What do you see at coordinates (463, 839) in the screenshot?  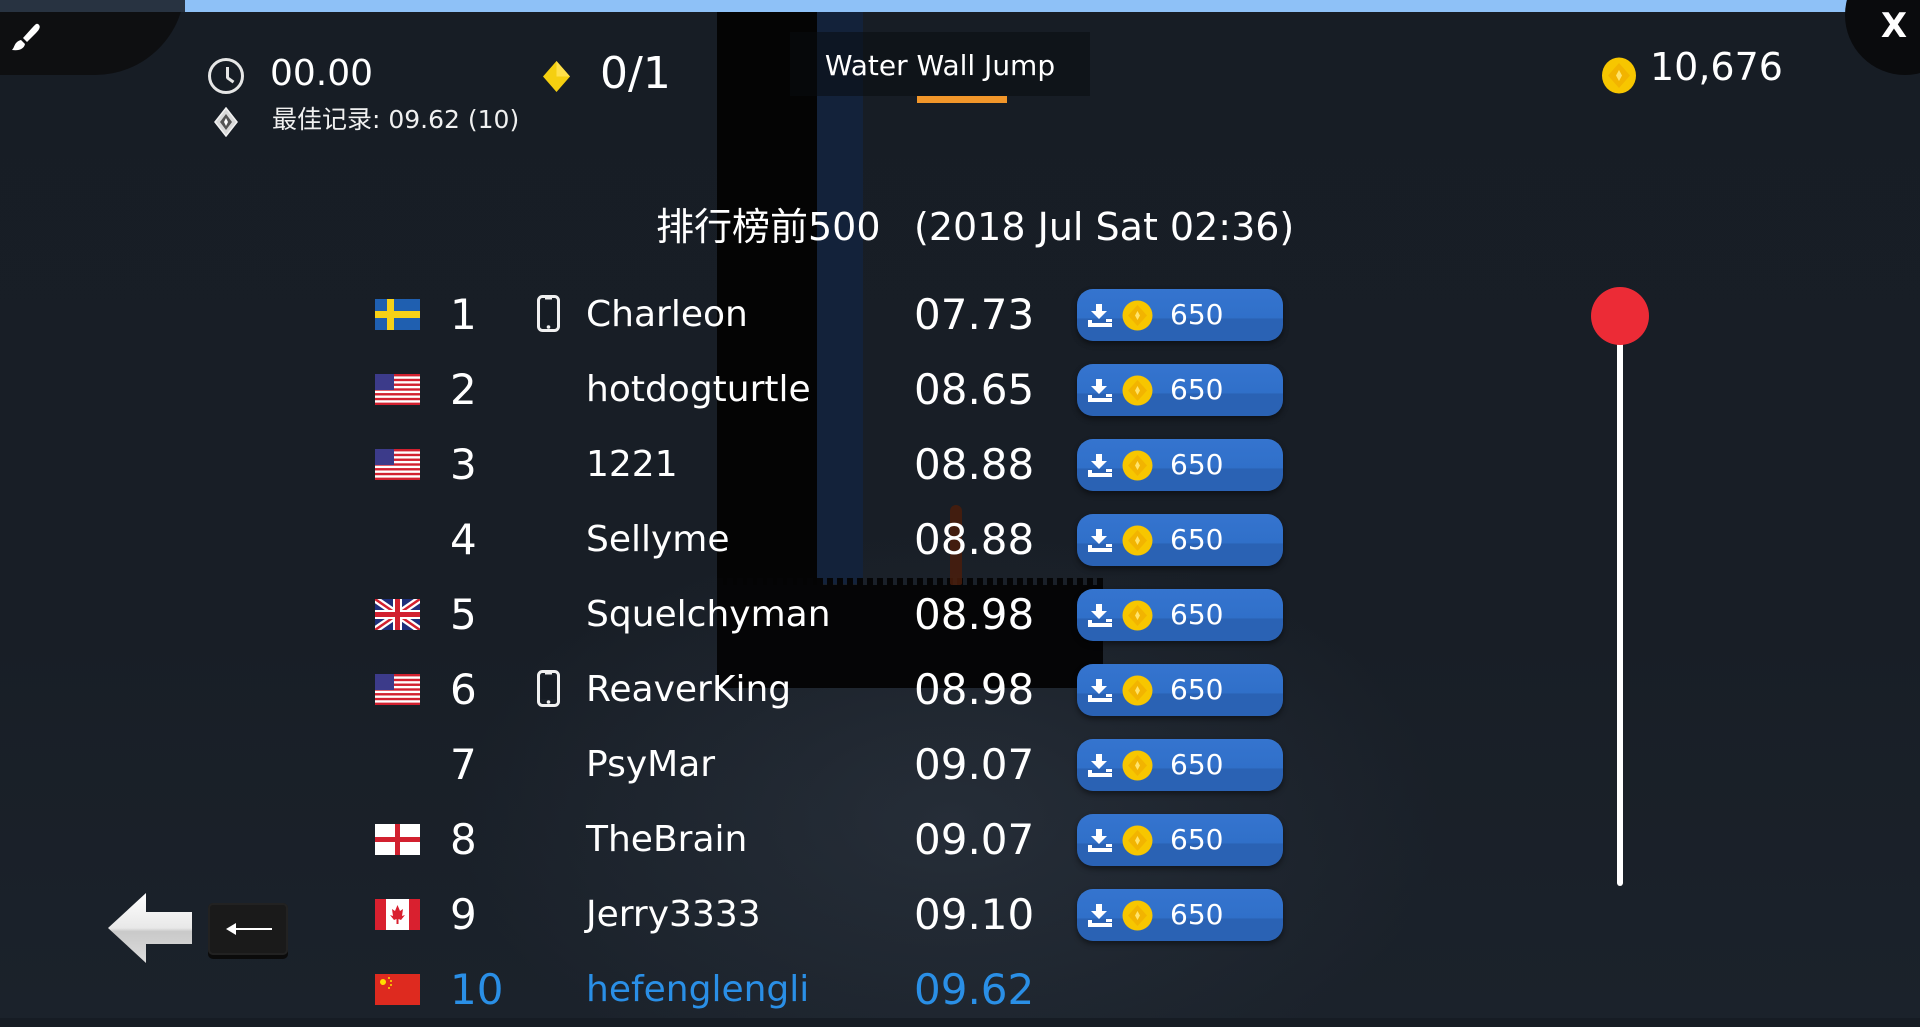 I see `rank: 8` at bounding box center [463, 839].